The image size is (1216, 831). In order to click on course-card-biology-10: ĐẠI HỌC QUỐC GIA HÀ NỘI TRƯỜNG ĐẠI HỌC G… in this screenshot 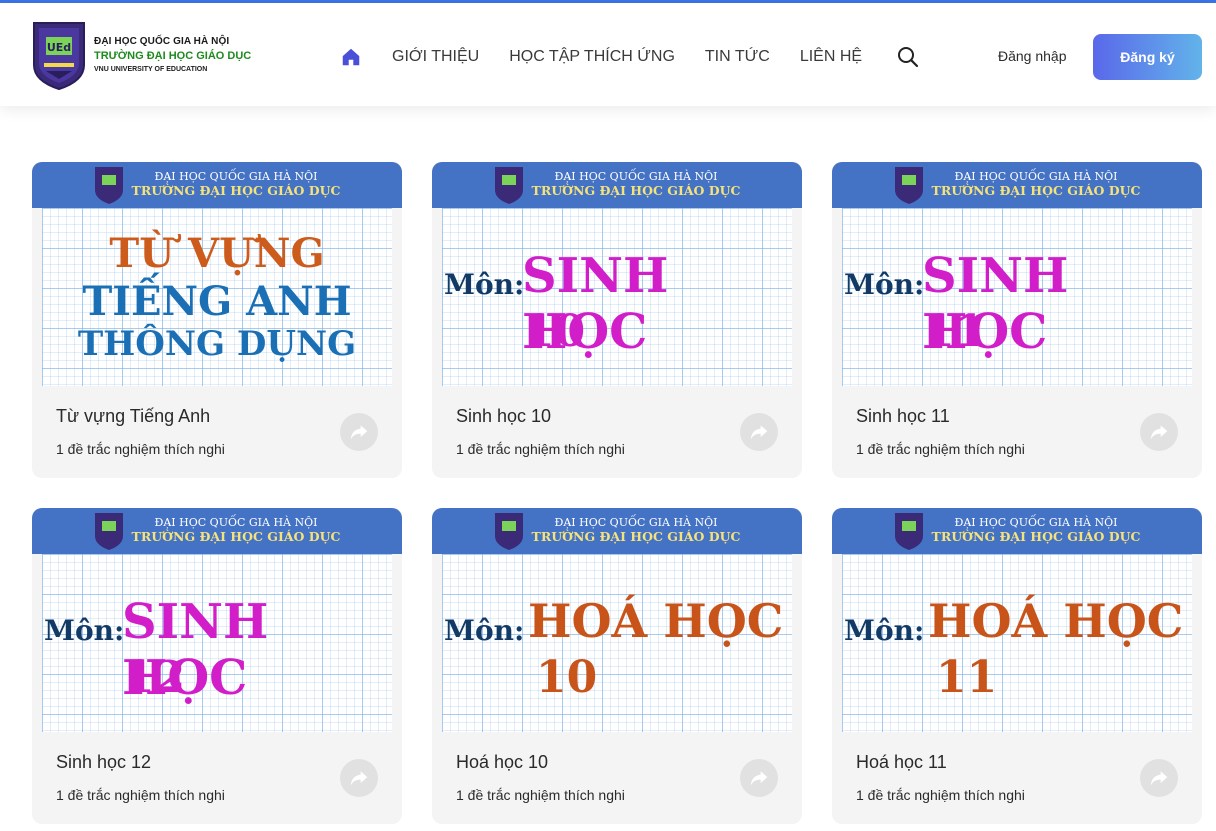, I will do `click(617, 320)`.